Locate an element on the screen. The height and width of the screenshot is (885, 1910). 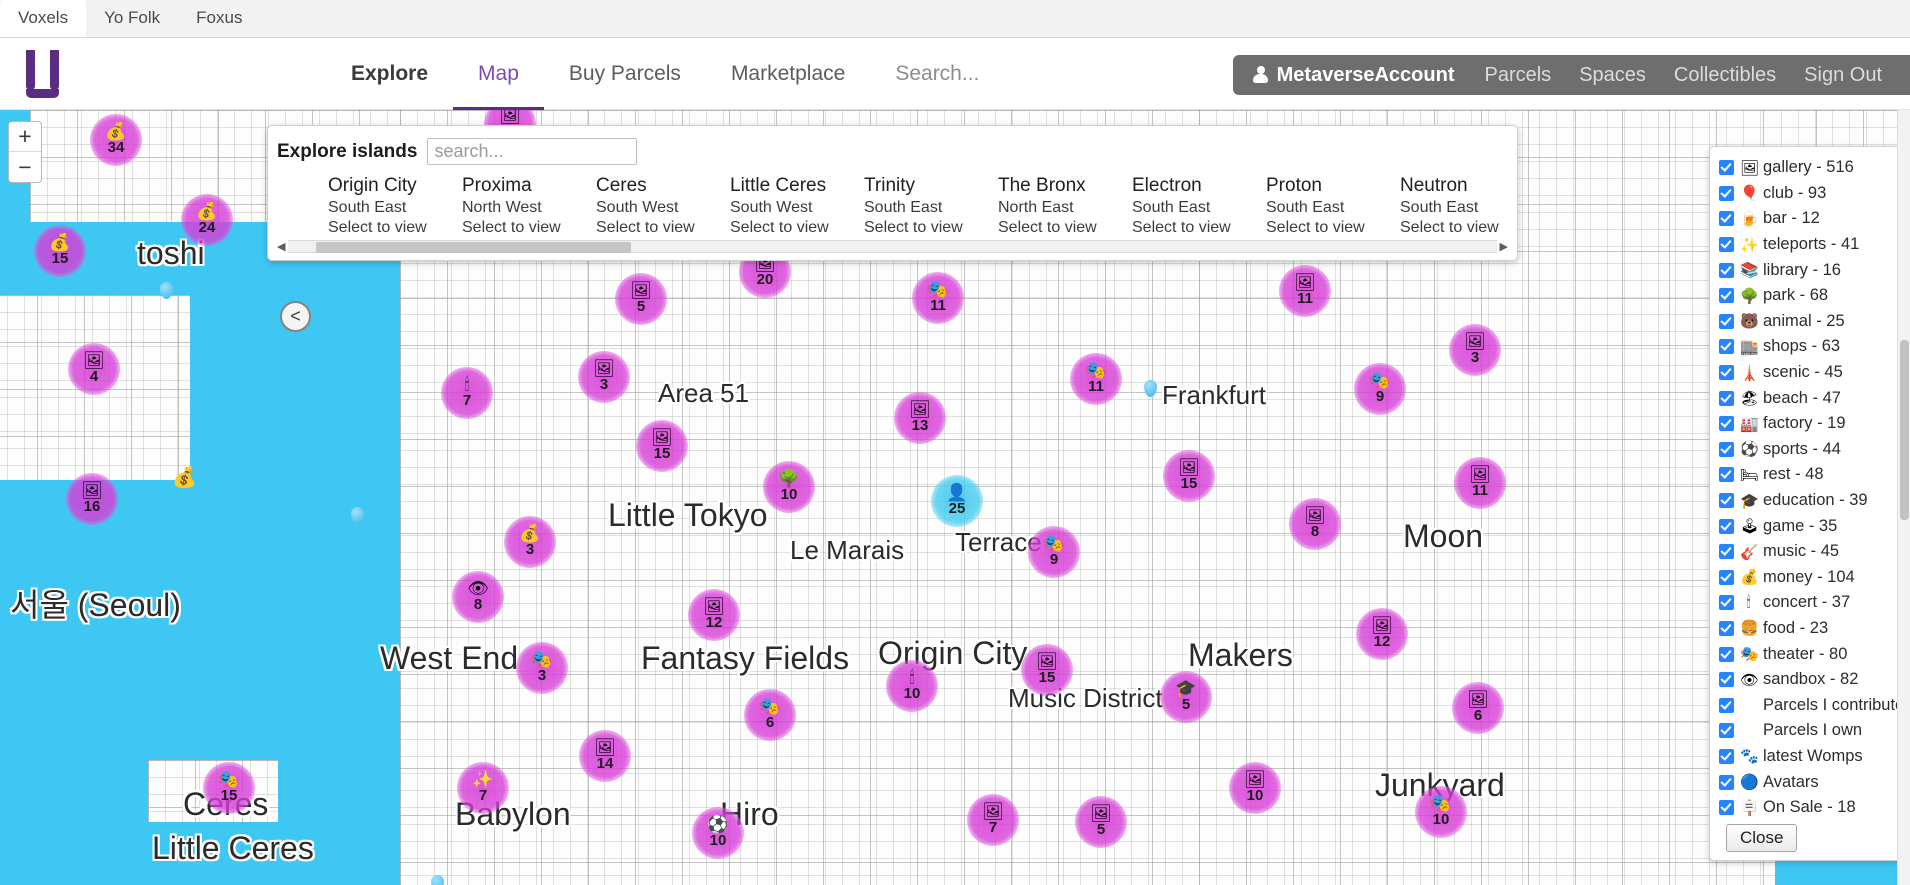
gallery-cluster: 🖼 16 is located at coordinates (92, 499).